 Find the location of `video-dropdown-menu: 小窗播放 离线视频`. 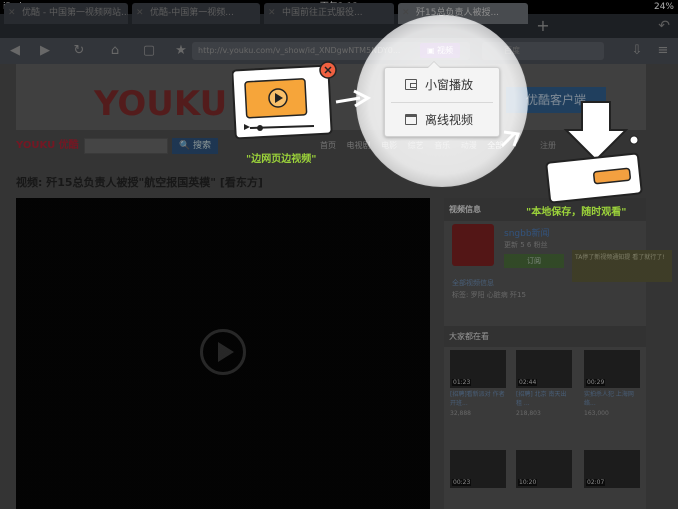

video-dropdown-menu: 小窗播放 离线视频 is located at coordinates (442, 99).